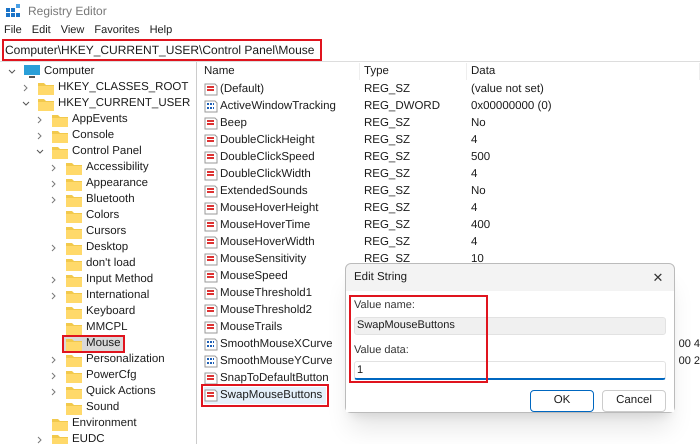  Describe the element at coordinates (261, 140) in the screenshot. I see `value-name: DoubleClickHeight` at that location.